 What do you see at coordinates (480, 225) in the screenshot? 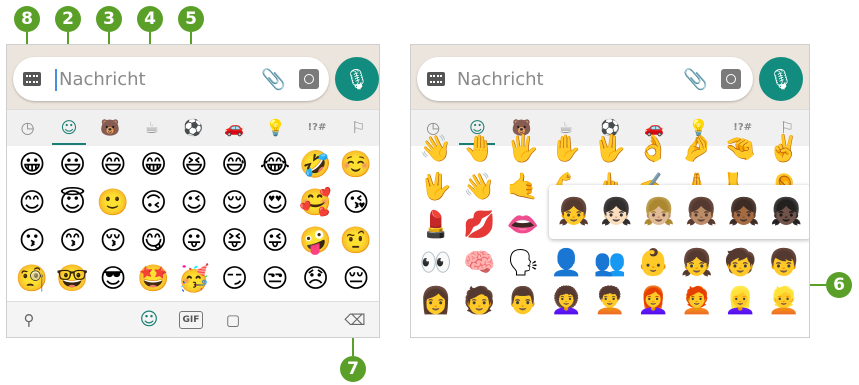
I see `emoji-cell: 💋` at bounding box center [480, 225].